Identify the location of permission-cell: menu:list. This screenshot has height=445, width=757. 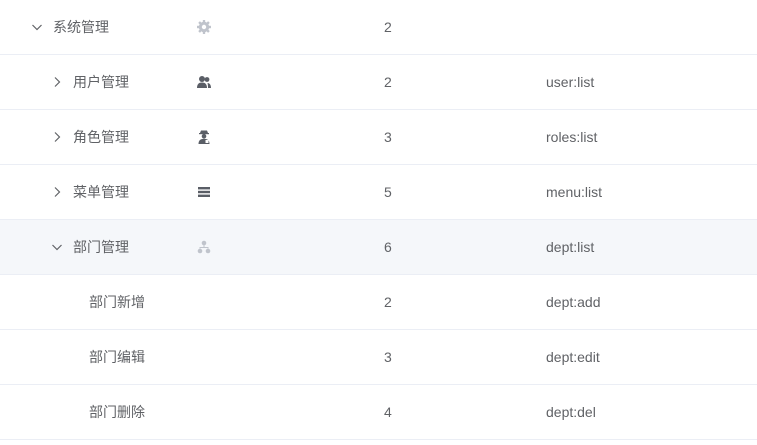
(574, 192).